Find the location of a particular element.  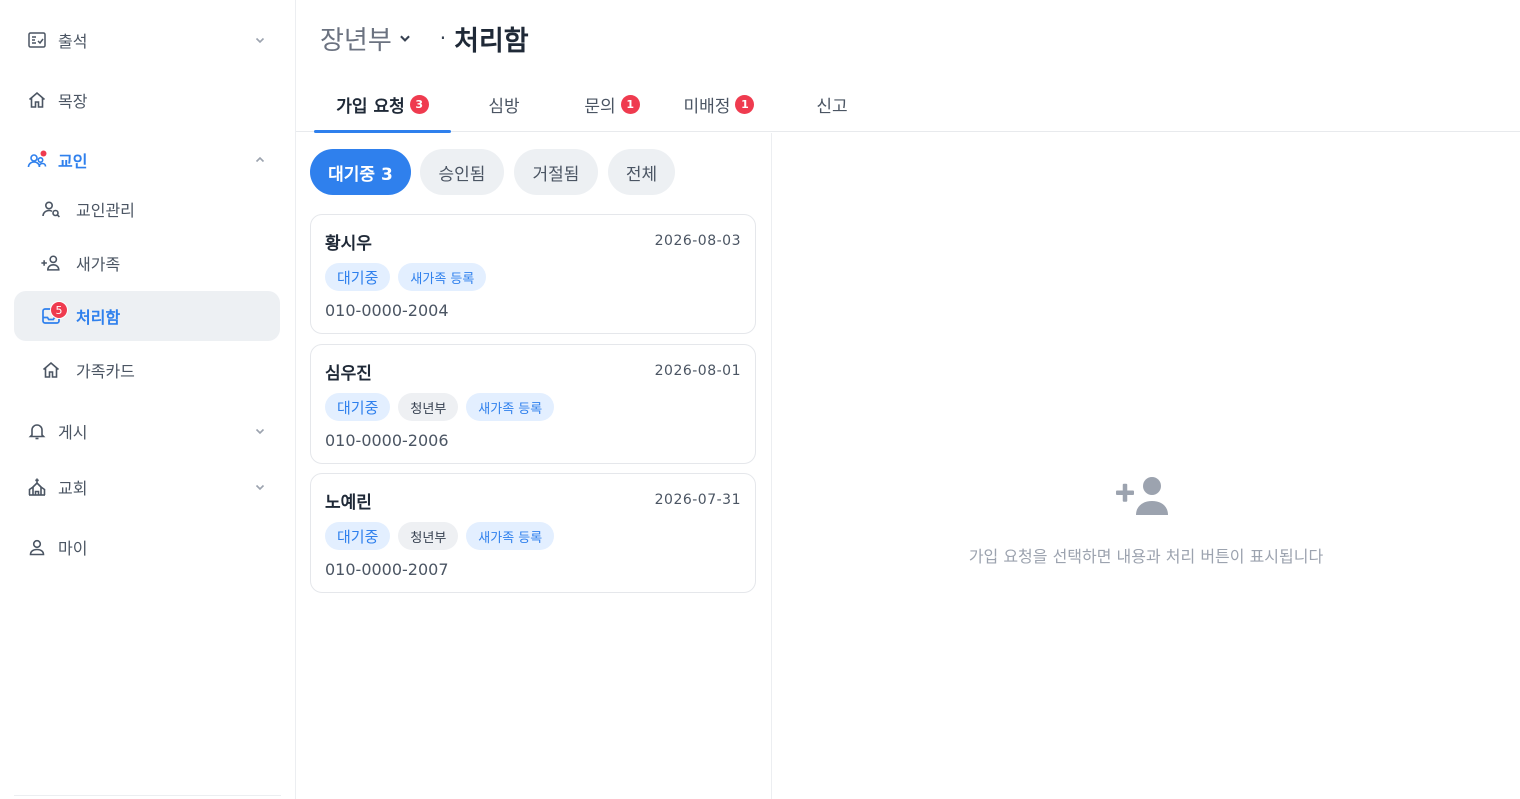

tab-count-badge: 3 is located at coordinates (419, 104).